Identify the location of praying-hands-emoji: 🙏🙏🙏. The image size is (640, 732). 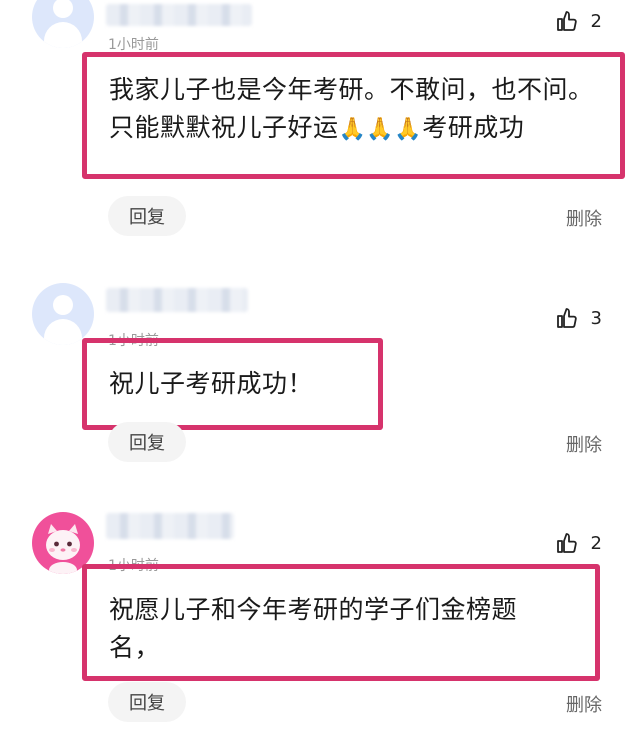
(380, 129).